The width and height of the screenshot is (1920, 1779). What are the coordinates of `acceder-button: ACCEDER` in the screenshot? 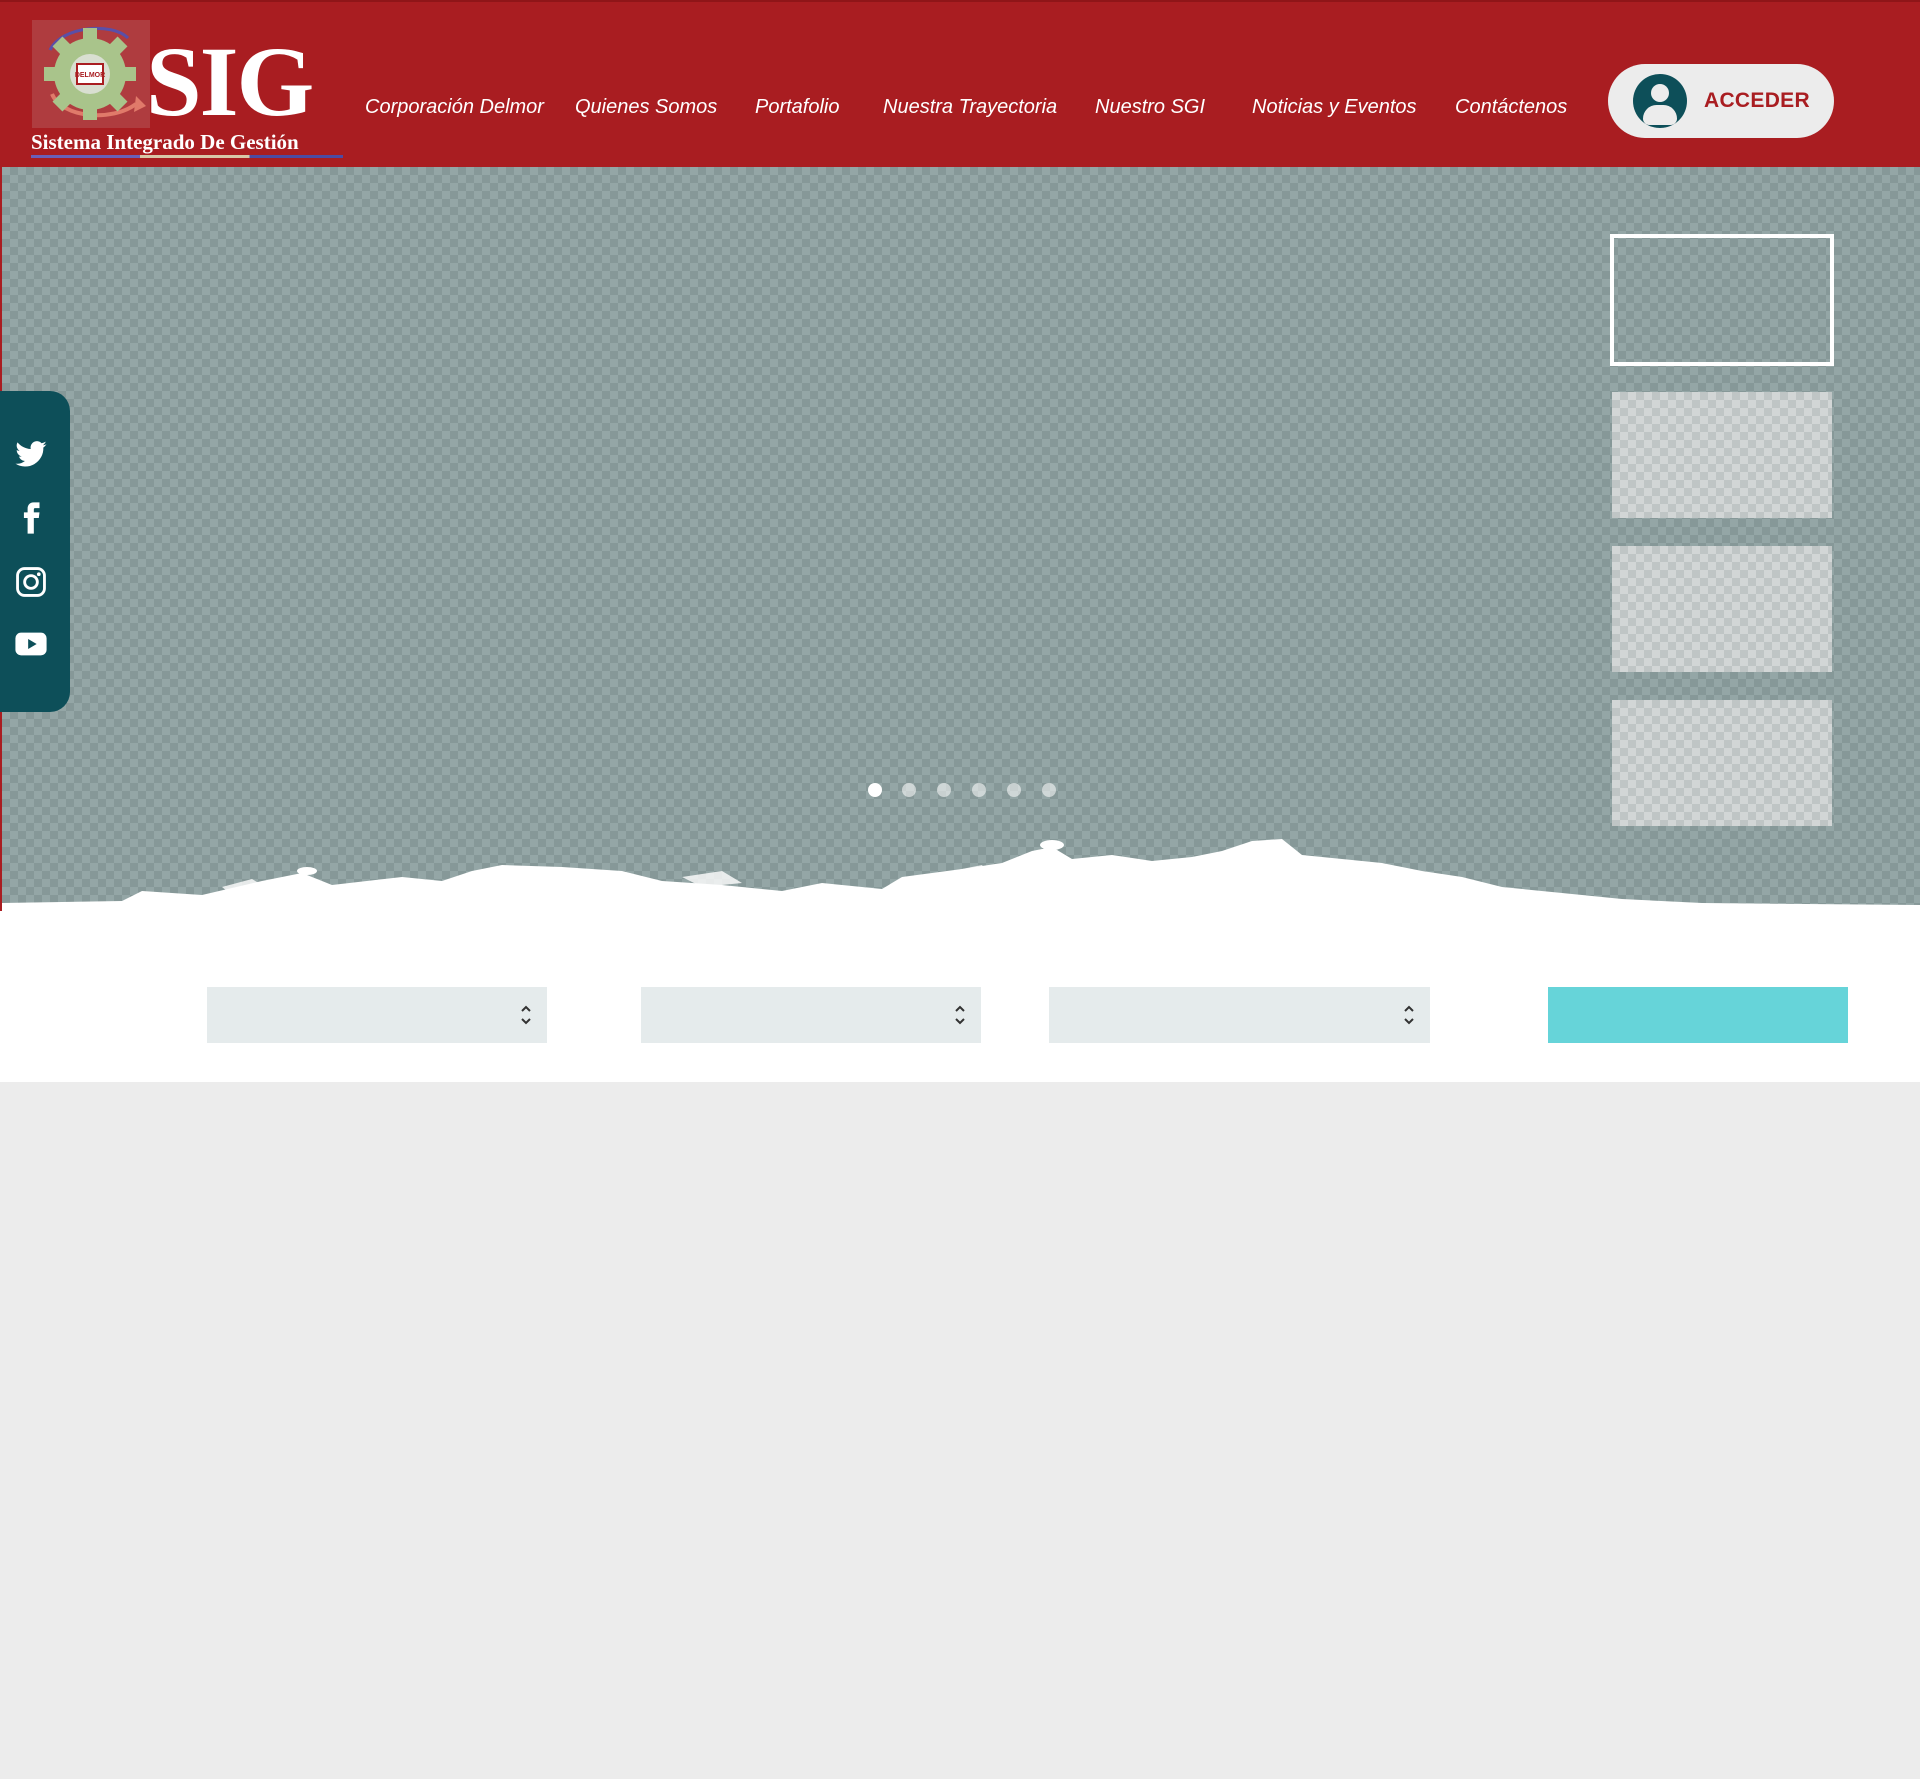 It's located at (1721, 101).